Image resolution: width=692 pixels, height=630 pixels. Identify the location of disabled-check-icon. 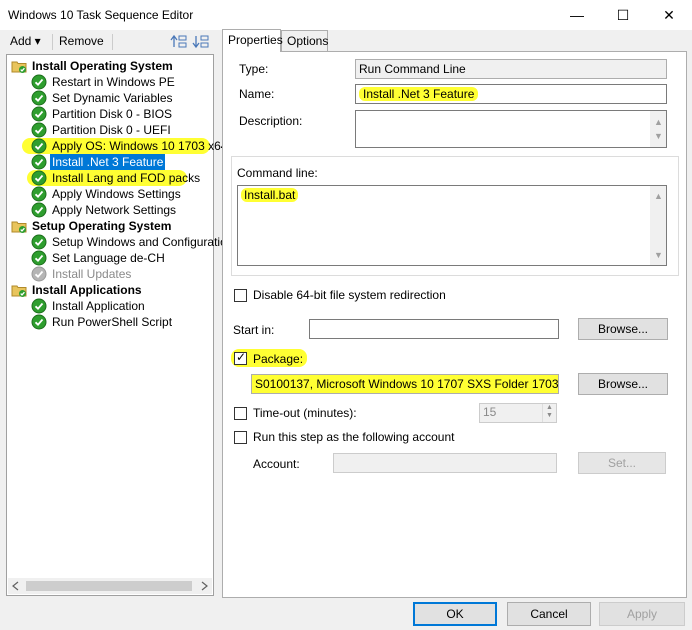
(39, 274).